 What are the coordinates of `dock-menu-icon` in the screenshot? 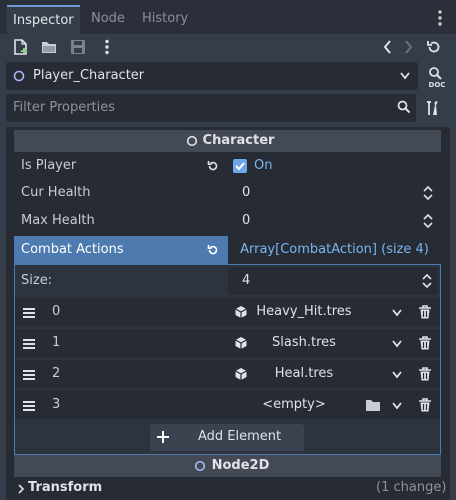 It's located at (440, 18).